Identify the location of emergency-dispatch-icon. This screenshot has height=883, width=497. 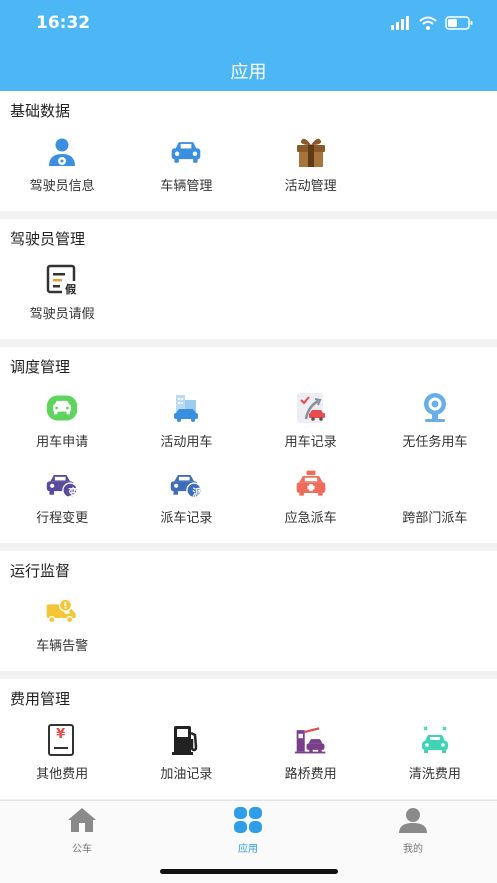
(311, 484).